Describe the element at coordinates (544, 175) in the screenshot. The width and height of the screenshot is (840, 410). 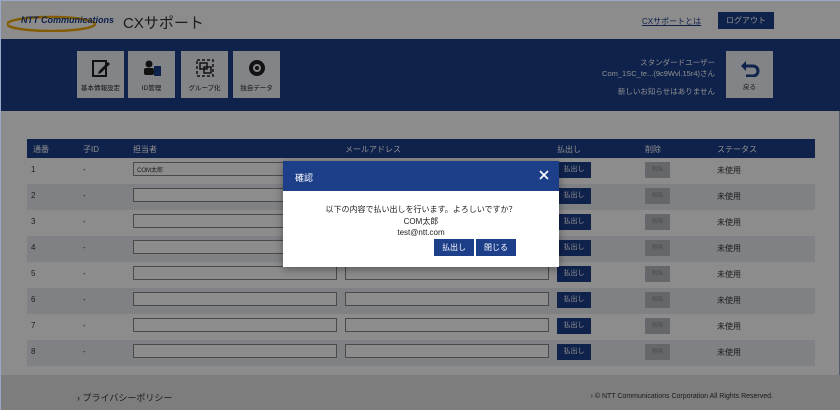
I see `close-icon` at that location.